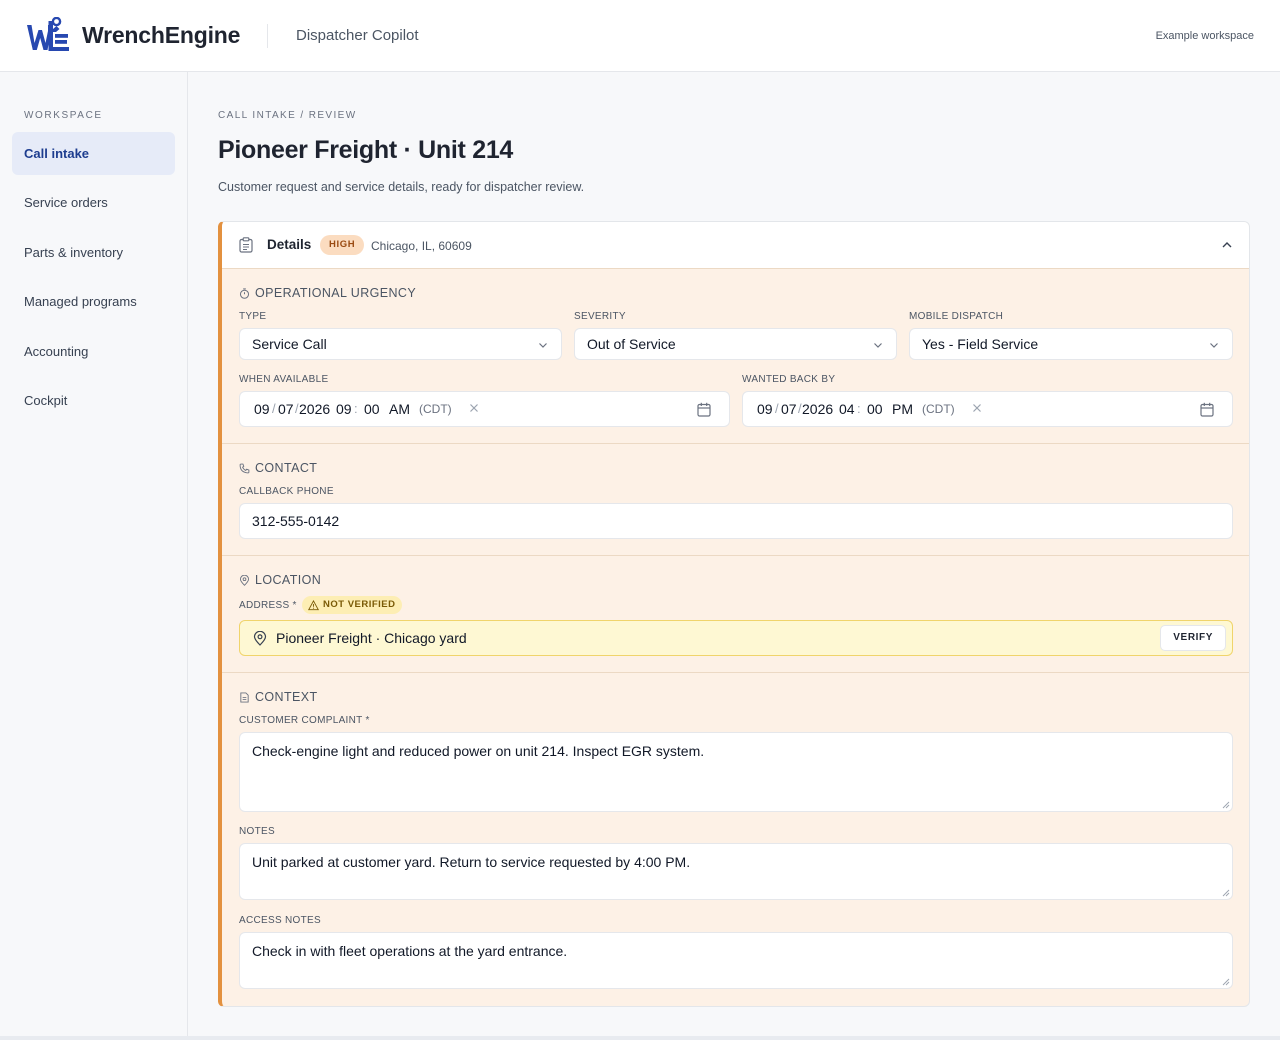  What do you see at coordinates (435, 409) in the screenshot?
I see `wa-timezone: (CDT)` at bounding box center [435, 409].